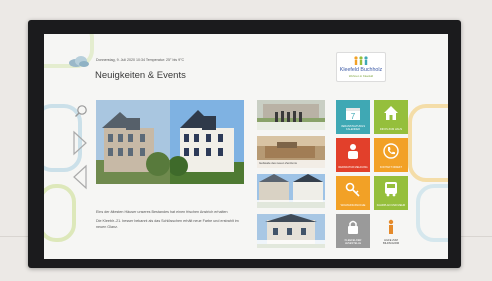 The width and height of the screenshot is (492, 281). I want to click on tile-label: KLEEFELDER LESESTELLE, so click(353, 242).